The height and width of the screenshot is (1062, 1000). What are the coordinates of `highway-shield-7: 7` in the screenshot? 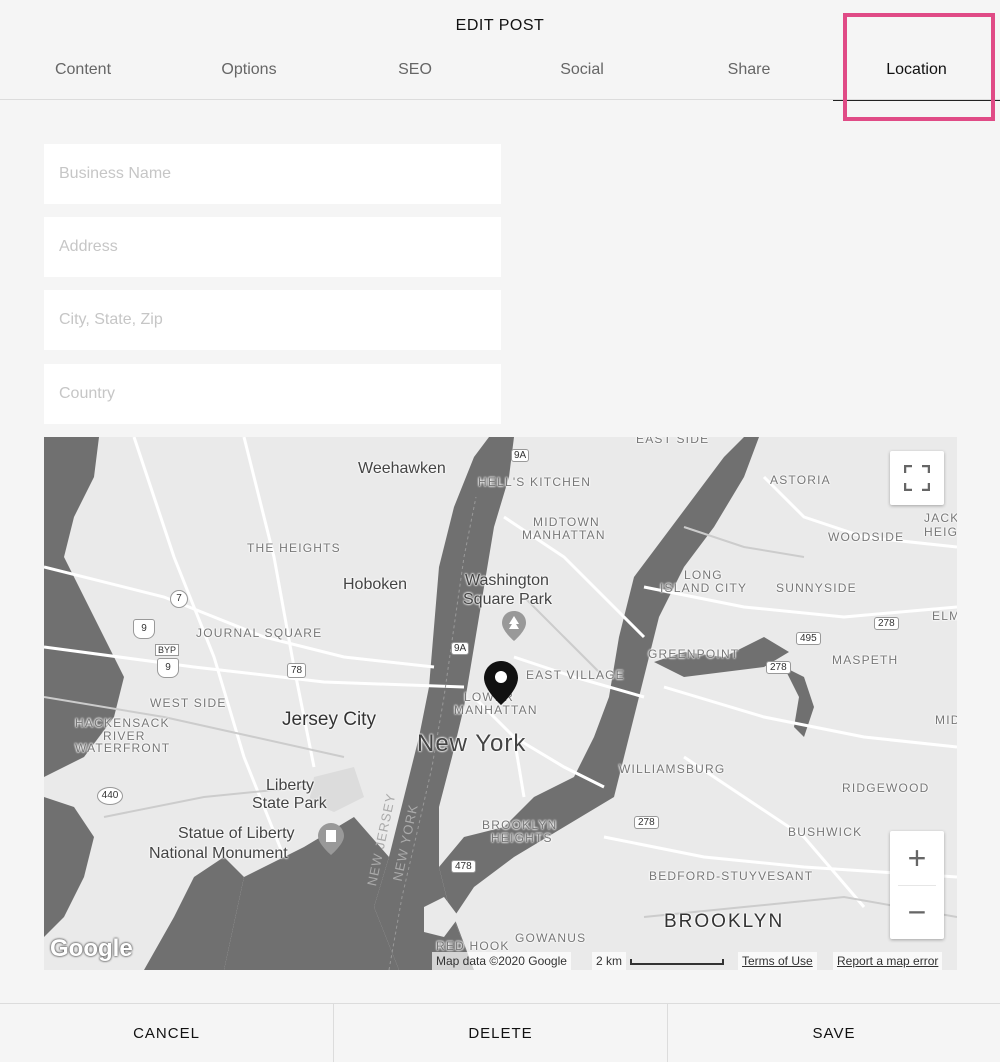 It's located at (179, 599).